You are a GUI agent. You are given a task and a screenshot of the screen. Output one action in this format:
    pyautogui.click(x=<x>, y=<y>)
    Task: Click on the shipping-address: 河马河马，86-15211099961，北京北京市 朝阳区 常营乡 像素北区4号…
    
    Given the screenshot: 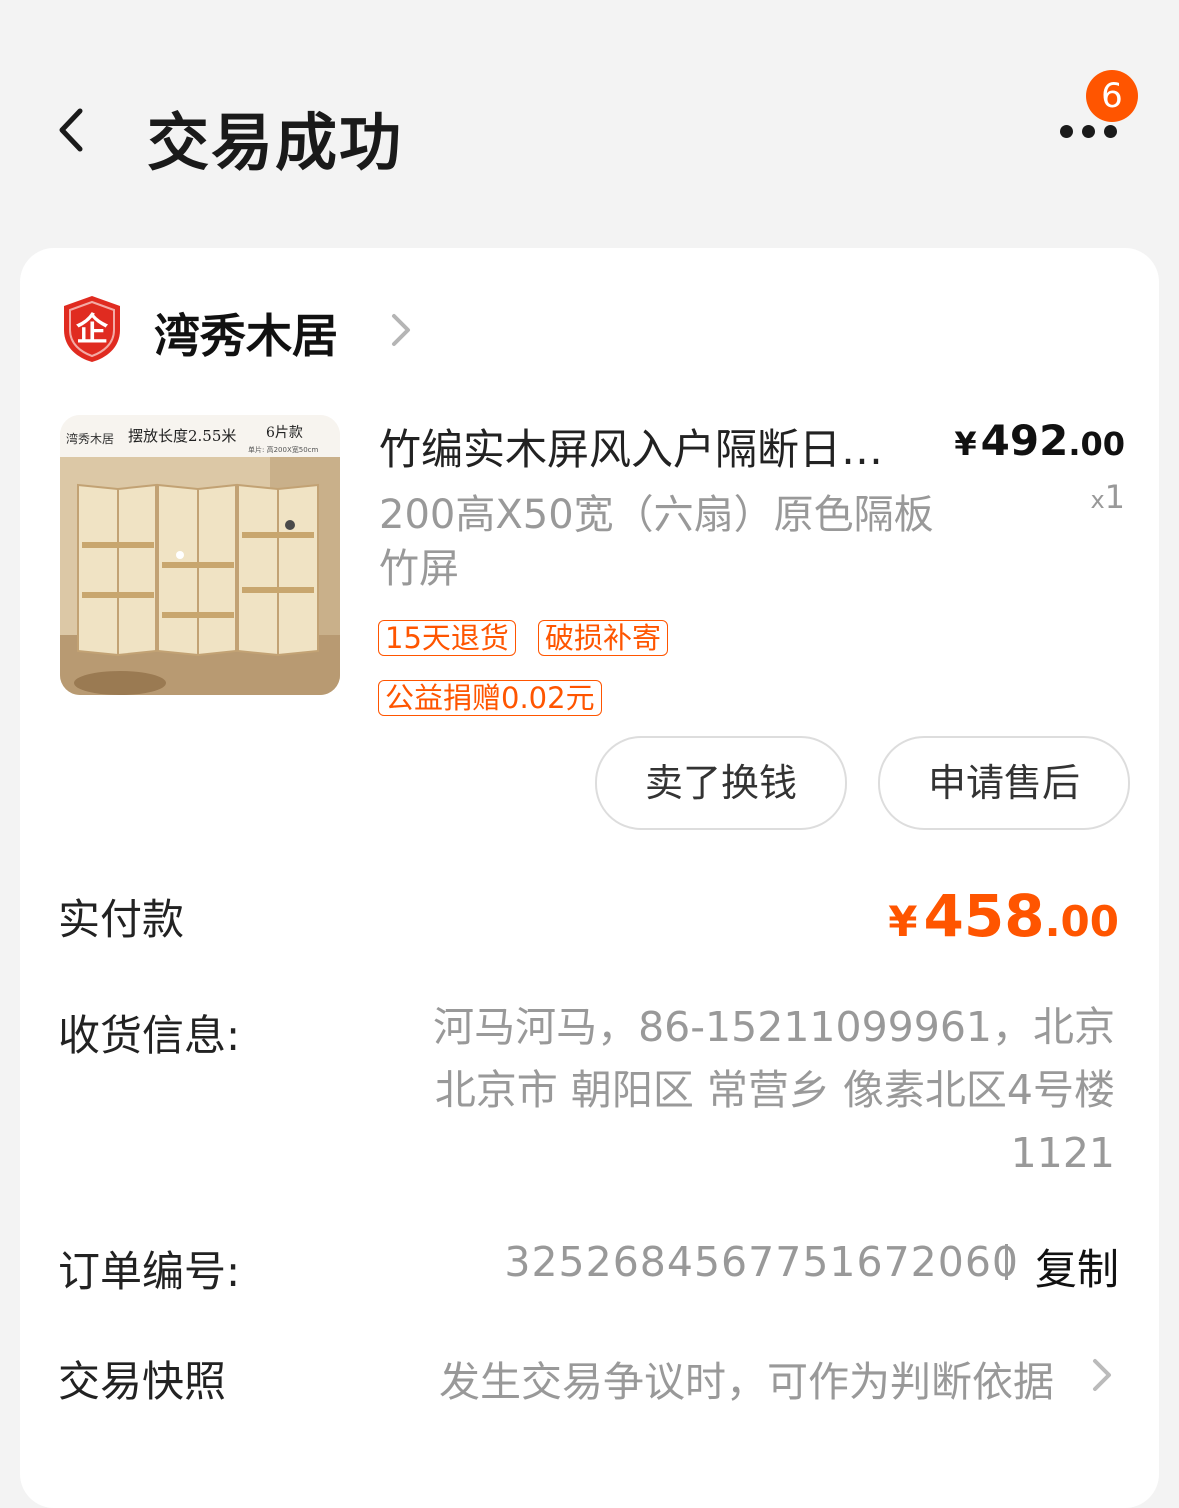 What is the action you would take?
    pyautogui.click(x=774, y=1090)
    